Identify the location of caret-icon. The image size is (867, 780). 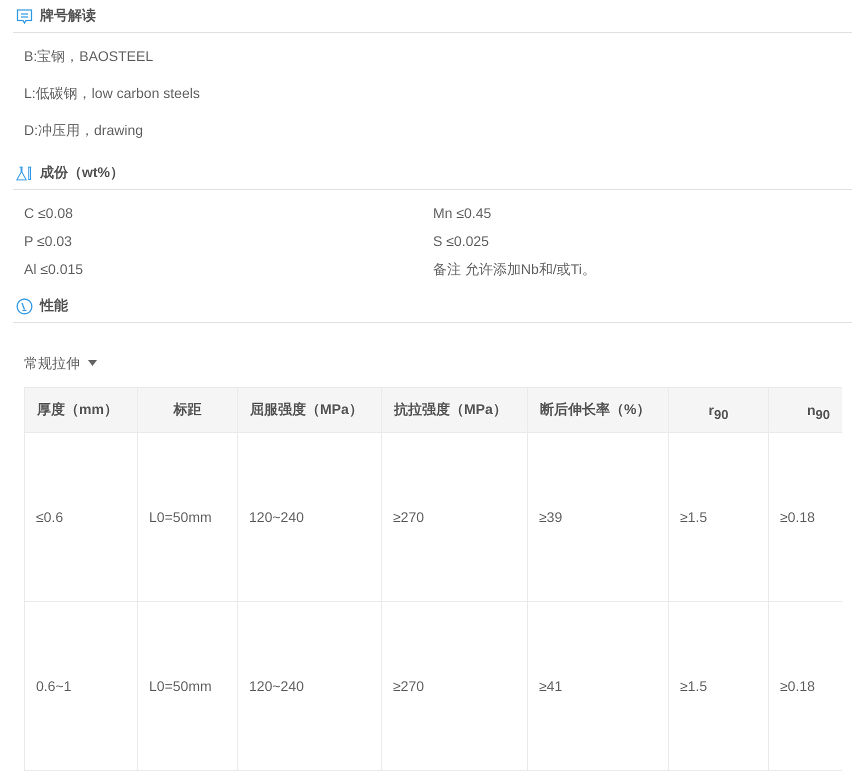
(92, 363).